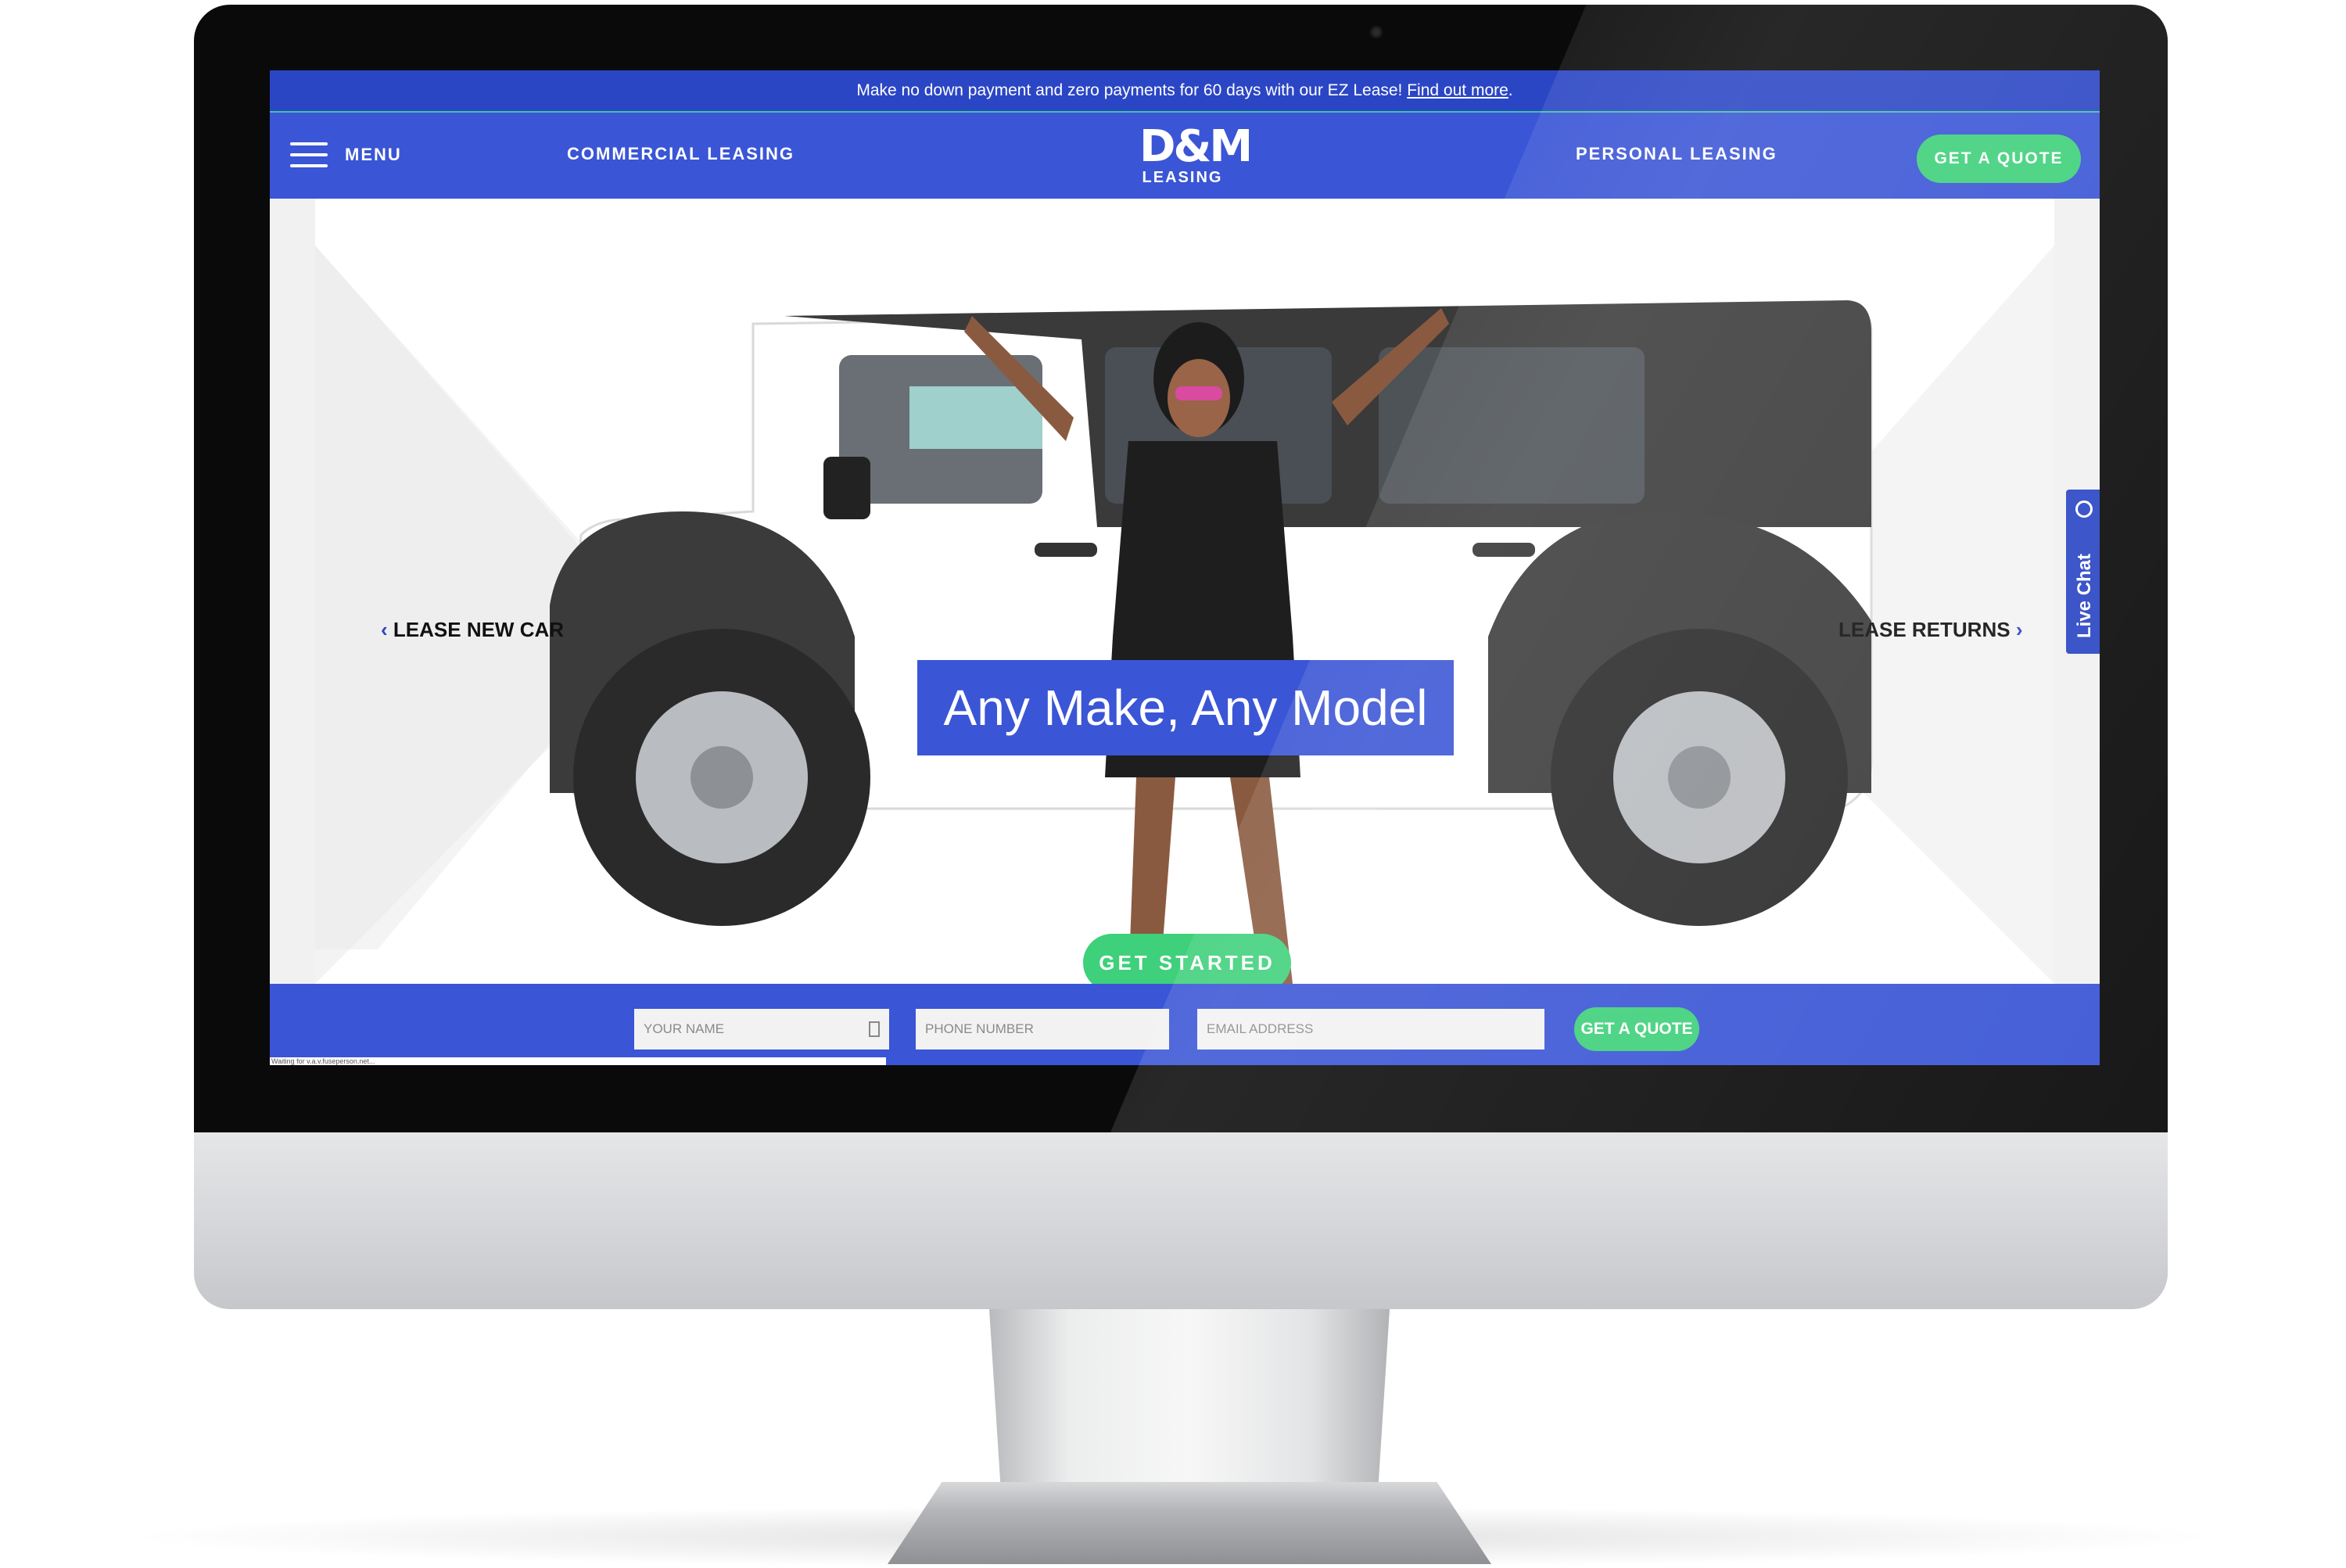  What do you see at coordinates (2084, 509) in the screenshot?
I see `chat-bubble-icon` at bounding box center [2084, 509].